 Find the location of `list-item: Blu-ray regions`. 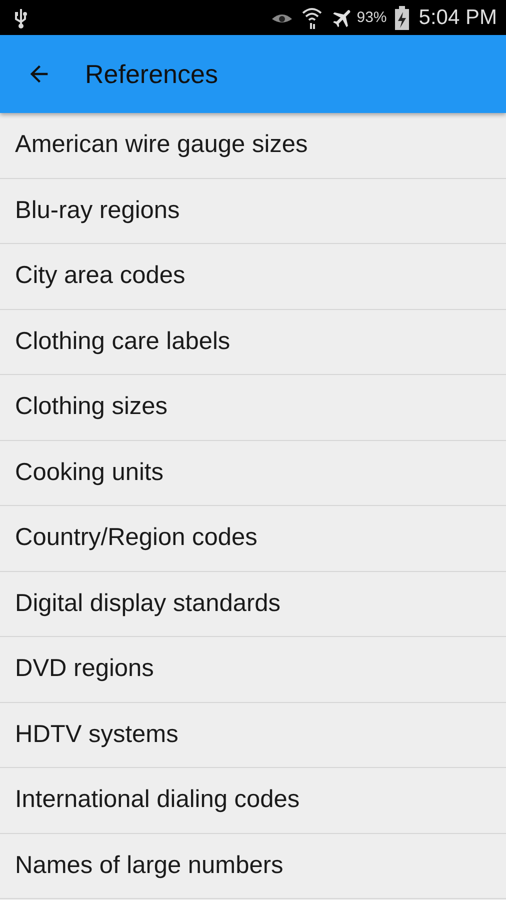

list-item: Blu-ray regions is located at coordinates (253, 211).